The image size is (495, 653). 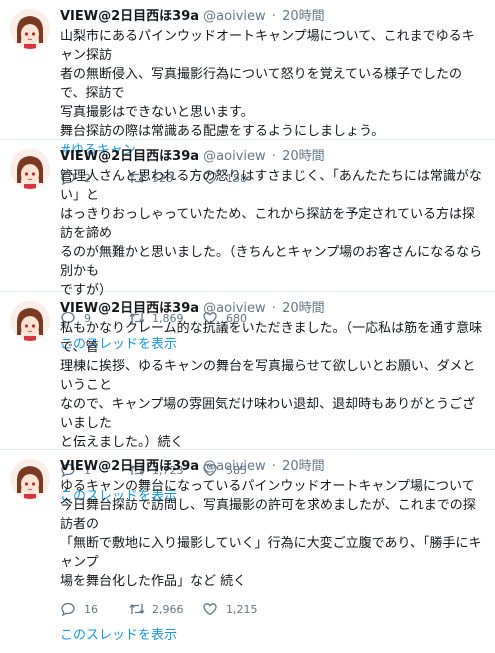 I want to click on retweet-button: 2,966, so click(x=165, y=609).